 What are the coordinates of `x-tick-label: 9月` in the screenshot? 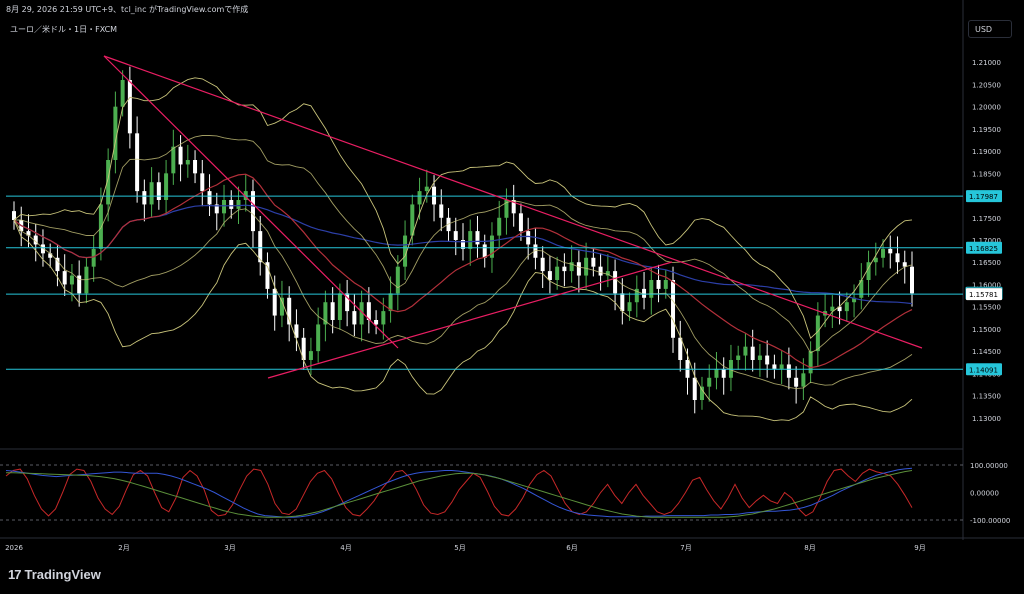 It's located at (919, 548).